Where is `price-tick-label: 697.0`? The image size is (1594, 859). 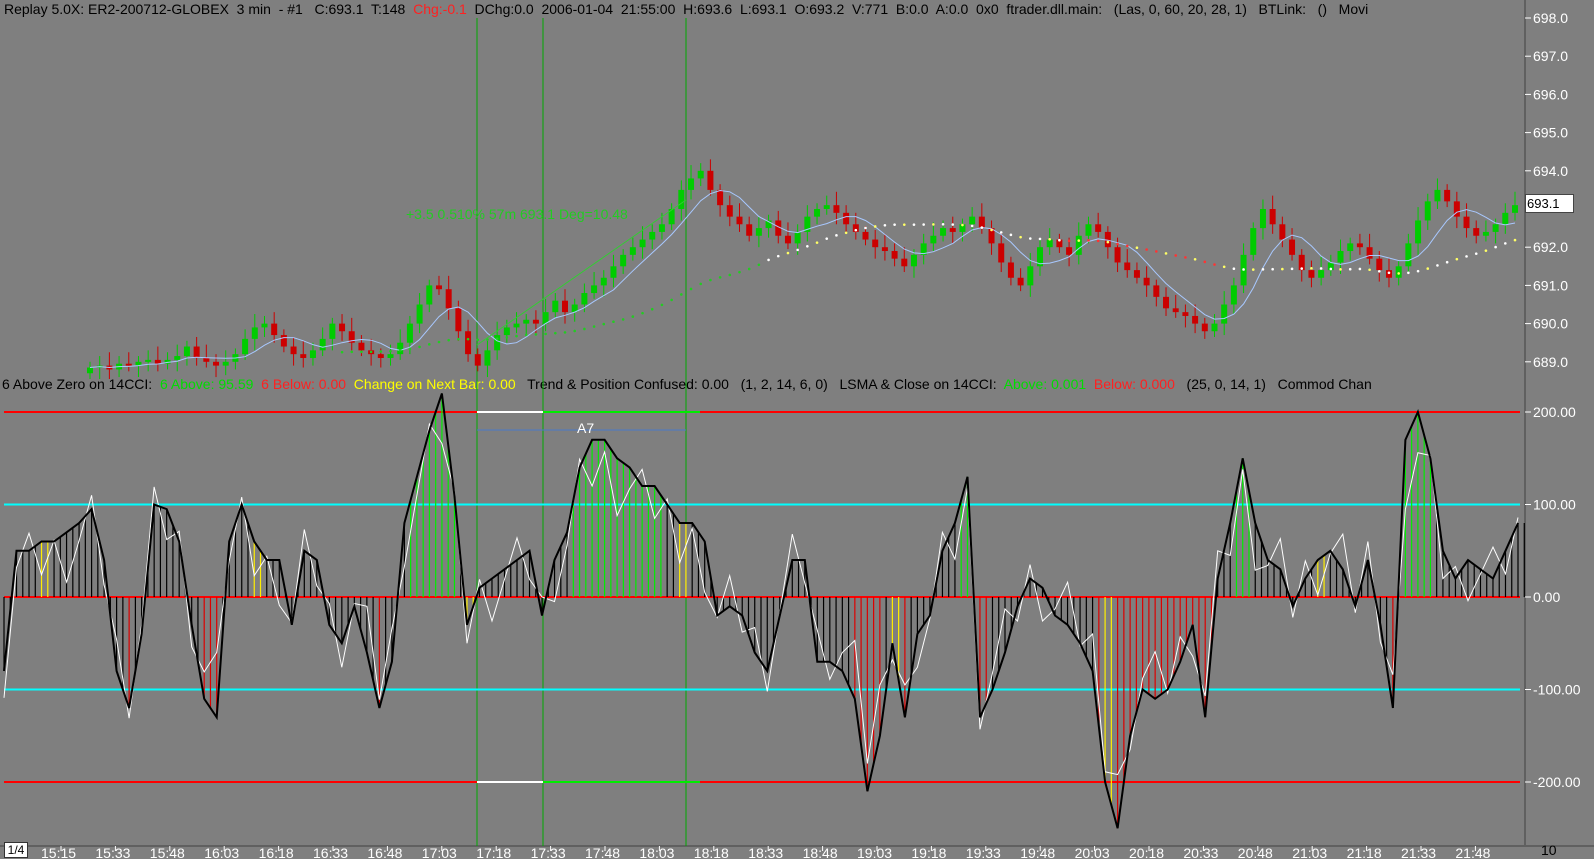
price-tick-label: 697.0 is located at coordinates (1550, 56).